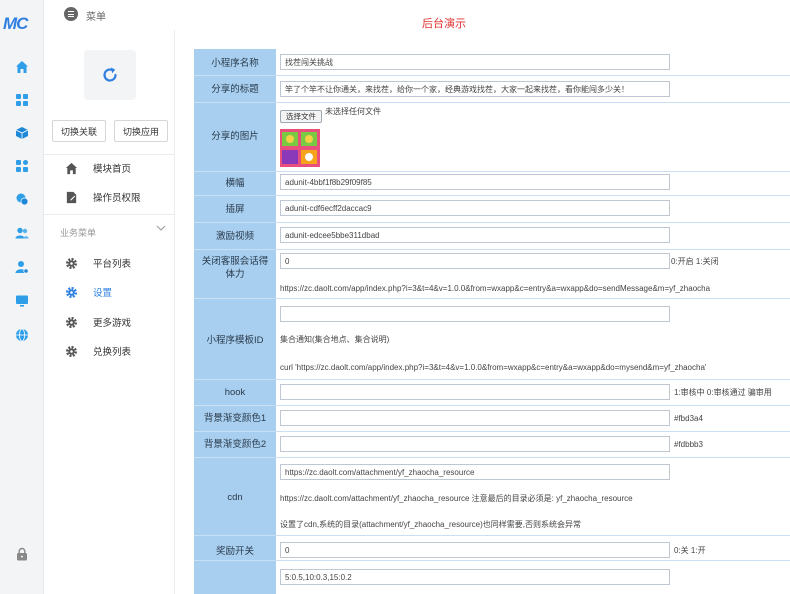  Describe the element at coordinates (22, 133) in the screenshot. I see `cube-icon` at that location.